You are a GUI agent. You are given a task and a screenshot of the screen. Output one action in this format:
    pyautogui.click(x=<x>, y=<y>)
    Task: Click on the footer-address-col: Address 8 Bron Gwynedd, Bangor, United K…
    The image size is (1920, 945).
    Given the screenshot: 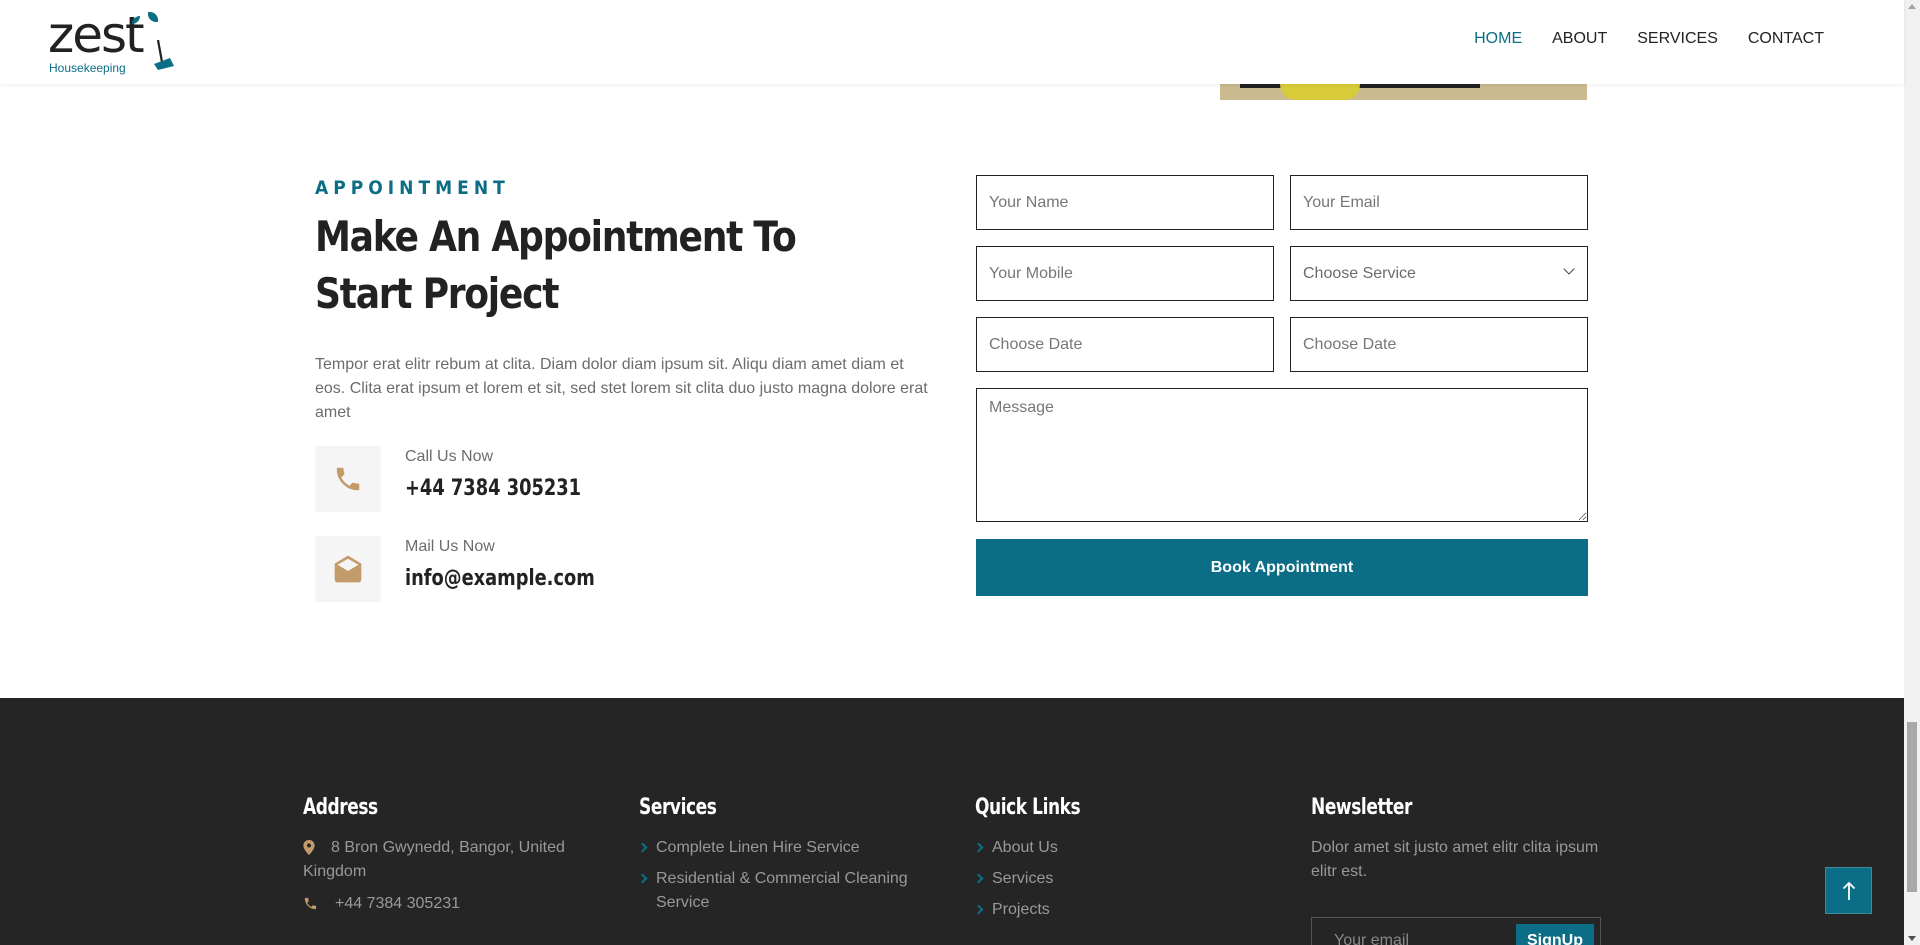 What is the action you would take?
    pyautogui.click(x=453, y=855)
    